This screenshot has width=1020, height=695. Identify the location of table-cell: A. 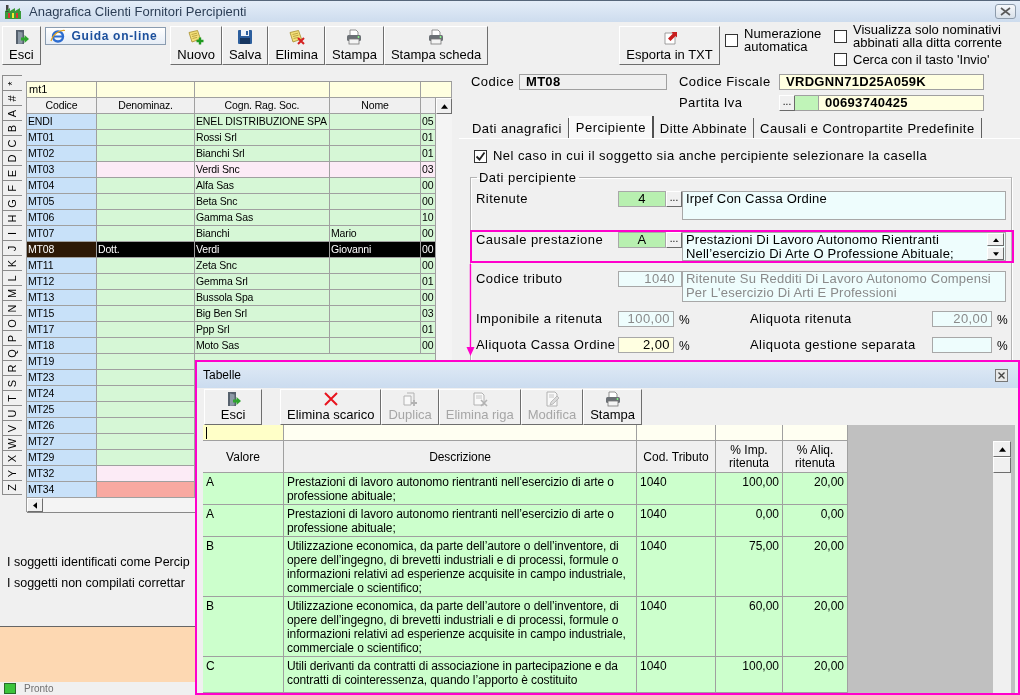
(243, 489).